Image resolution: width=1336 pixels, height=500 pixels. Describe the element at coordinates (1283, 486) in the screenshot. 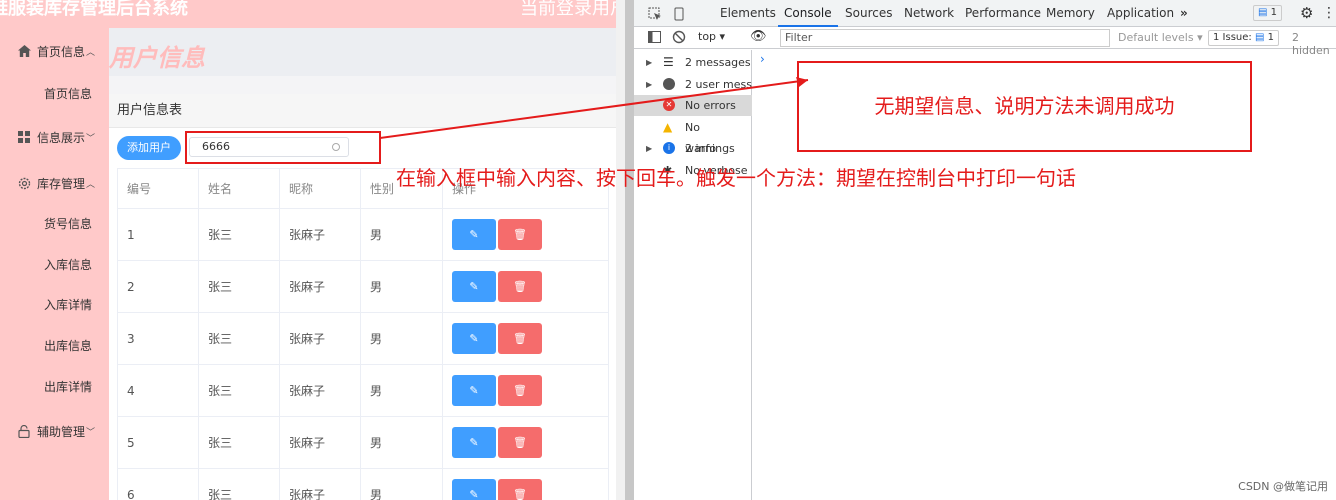

I see `watermark: CSDN @做笔记用` at that location.